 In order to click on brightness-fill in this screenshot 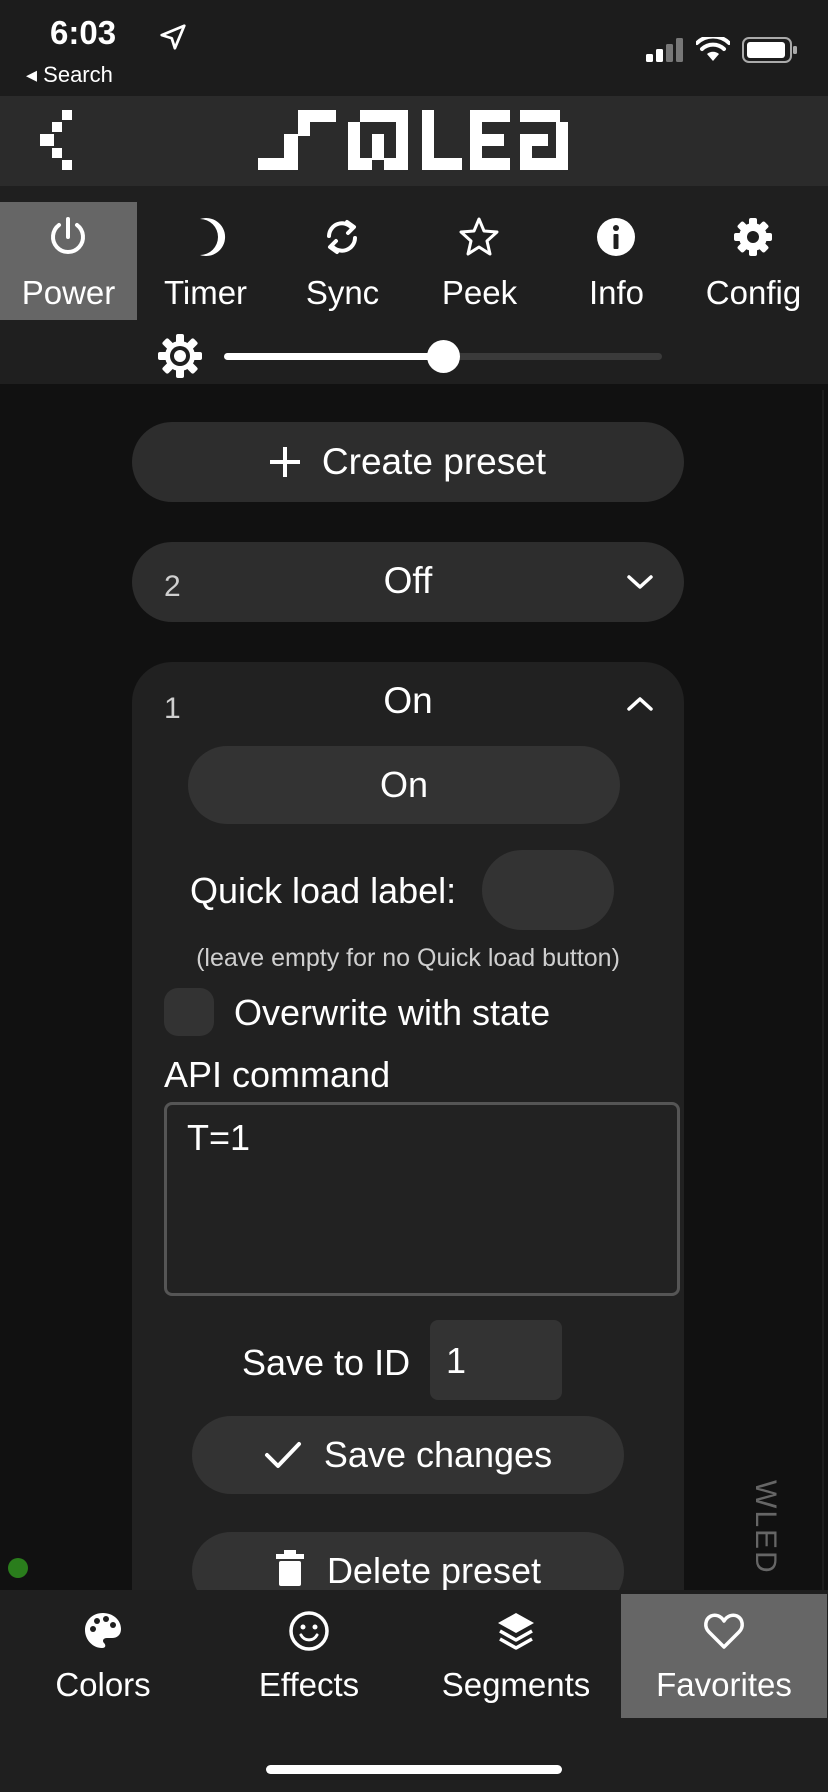, I will do `click(333, 356)`.